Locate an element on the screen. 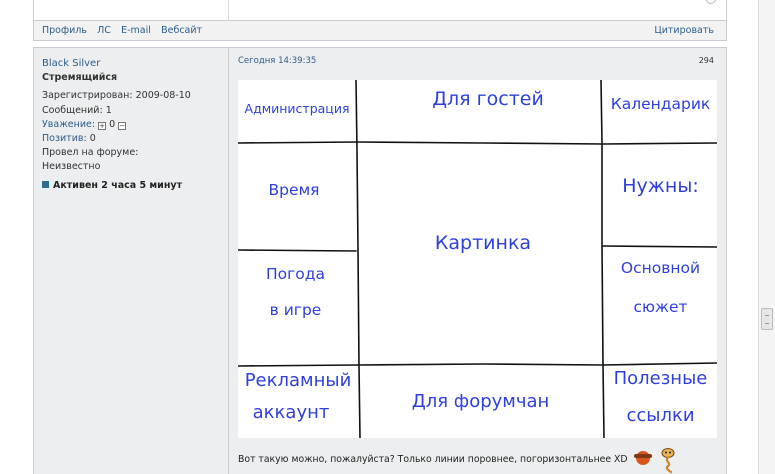 The height and width of the screenshot is (474, 775). author-name: Black Silver is located at coordinates (132, 64).